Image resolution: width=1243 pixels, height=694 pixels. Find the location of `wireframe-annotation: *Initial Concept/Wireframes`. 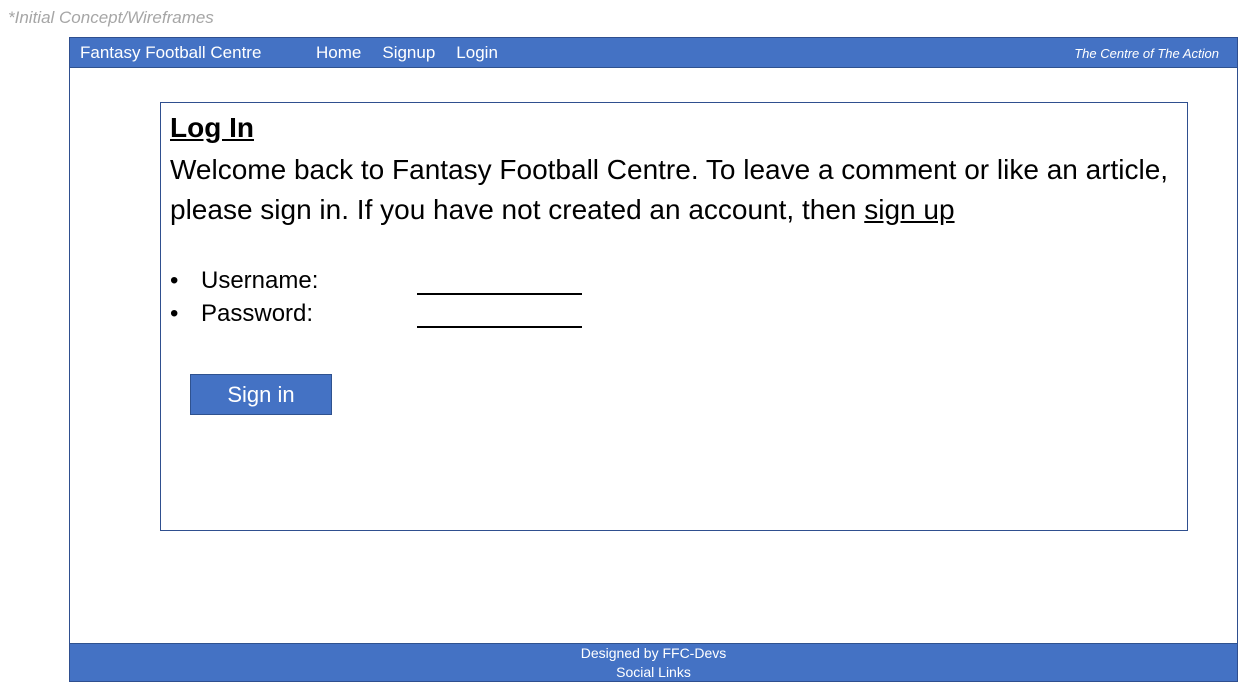

wireframe-annotation: *Initial Concept/Wireframes is located at coordinates (111, 17).